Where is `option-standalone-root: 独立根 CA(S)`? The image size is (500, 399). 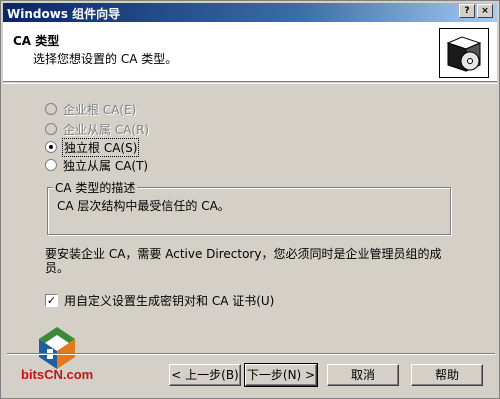 option-standalone-root: 独立根 CA(S) is located at coordinates (92, 147).